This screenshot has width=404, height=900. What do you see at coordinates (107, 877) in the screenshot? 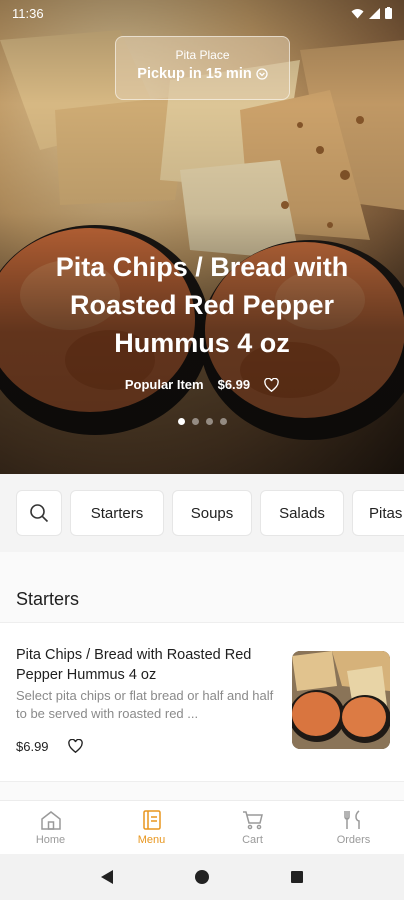
I see `back-icon` at bounding box center [107, 877].